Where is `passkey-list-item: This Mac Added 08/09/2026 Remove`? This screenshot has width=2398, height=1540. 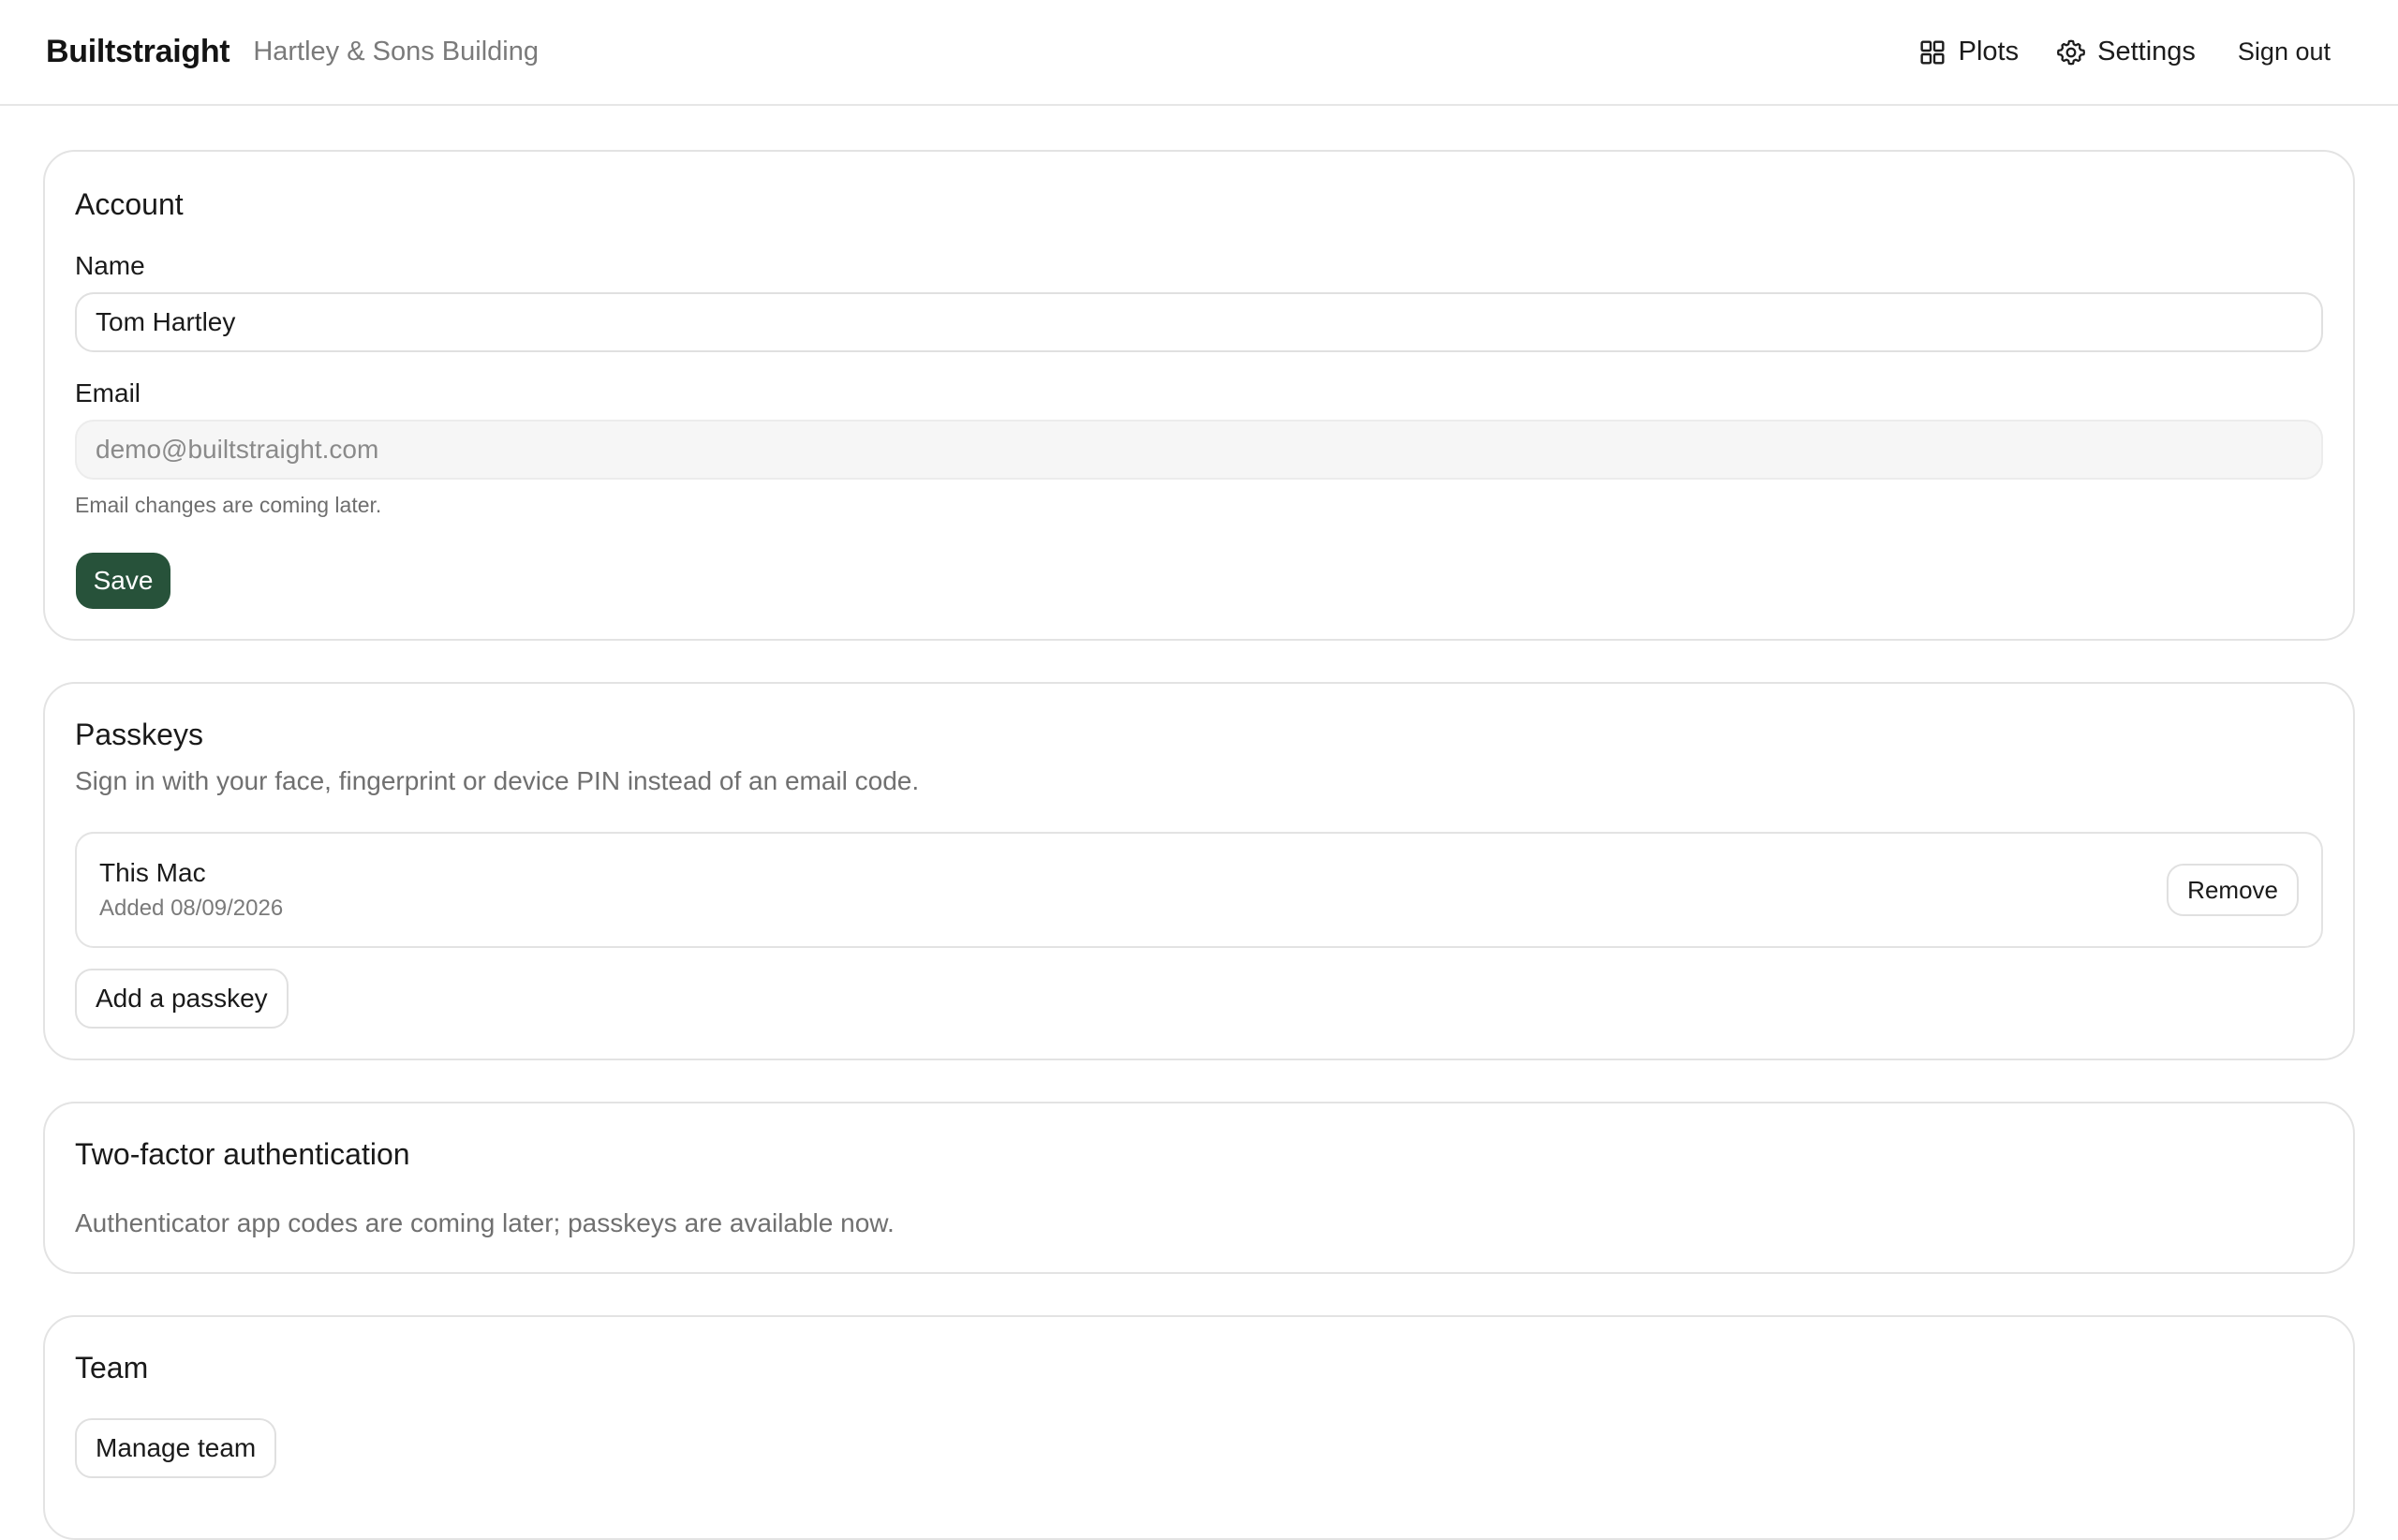 passkey-list-item: This Mac Added 08/09/2026 Remove is located at coordinates (1199, 890).